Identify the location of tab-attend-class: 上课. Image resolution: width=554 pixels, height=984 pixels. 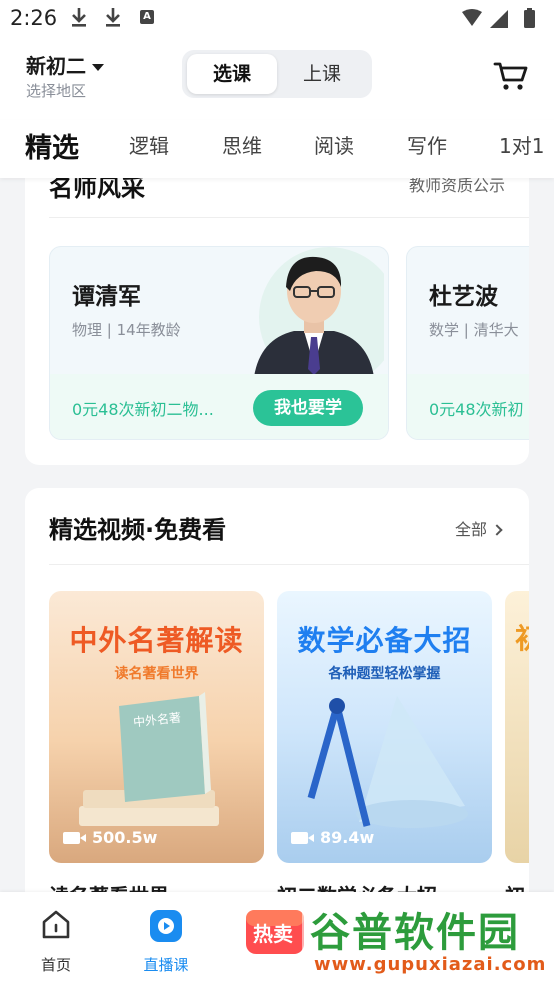
(322, 74).